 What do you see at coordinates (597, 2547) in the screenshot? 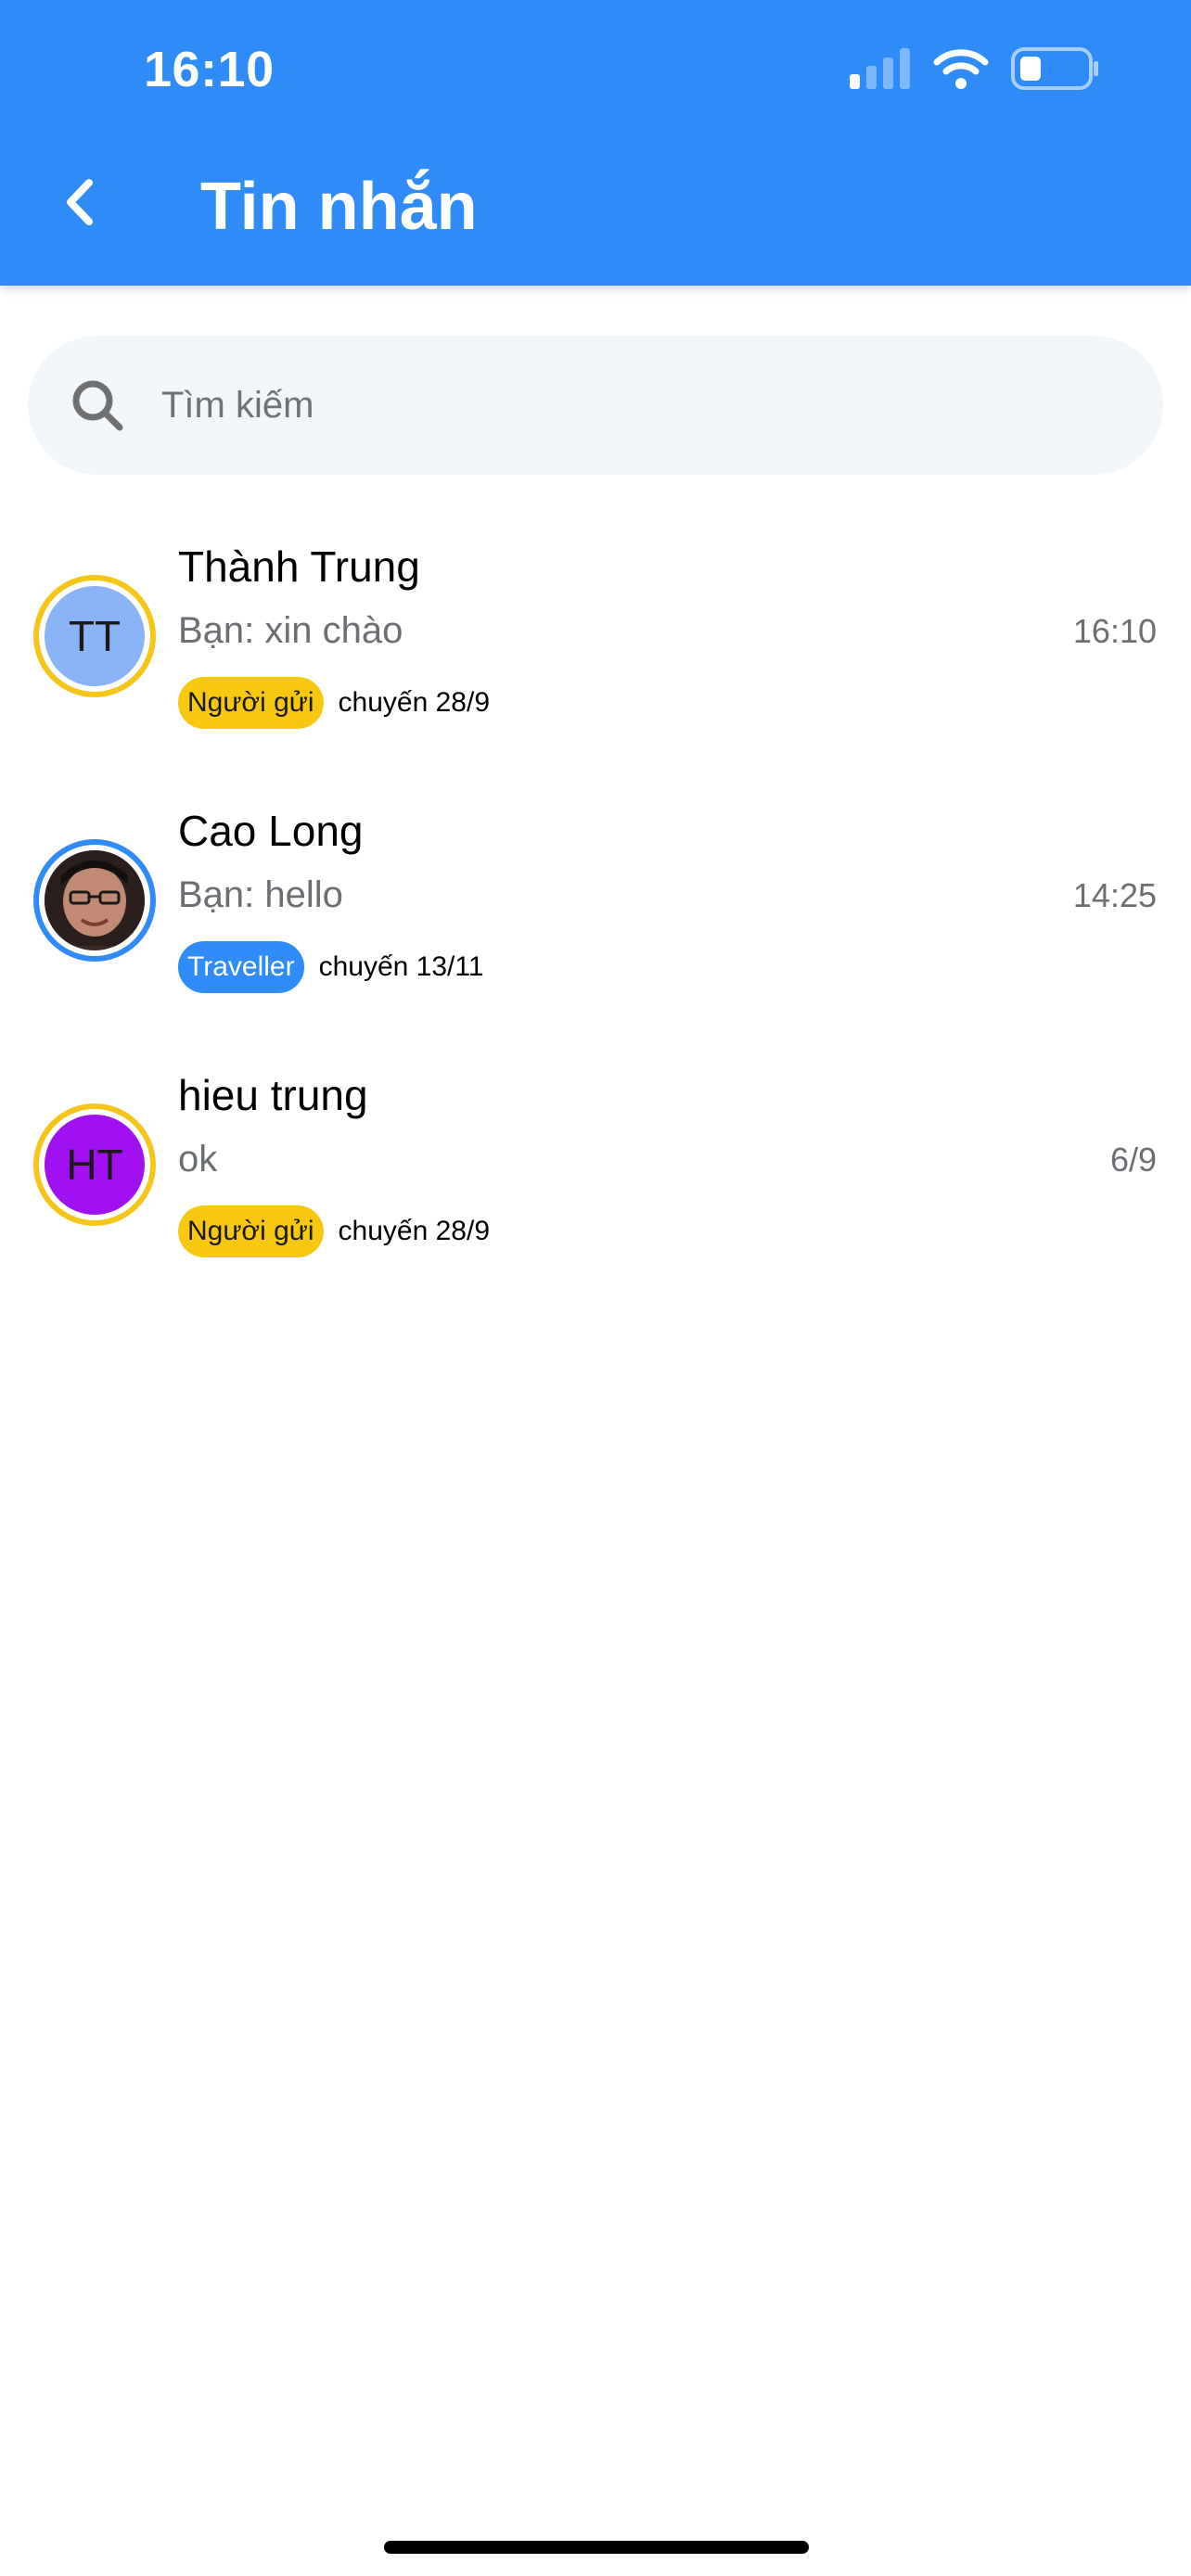
I see `home-indicator` at bounding box center [597, 2547].